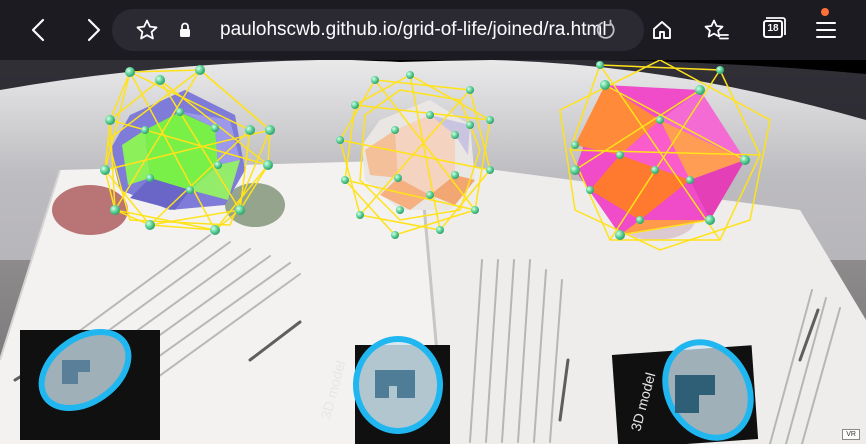  What do you see at coordinates (826, 30) in the screenshot?
I see `hamburger-menu-icon` at bounding box center [826, 30].